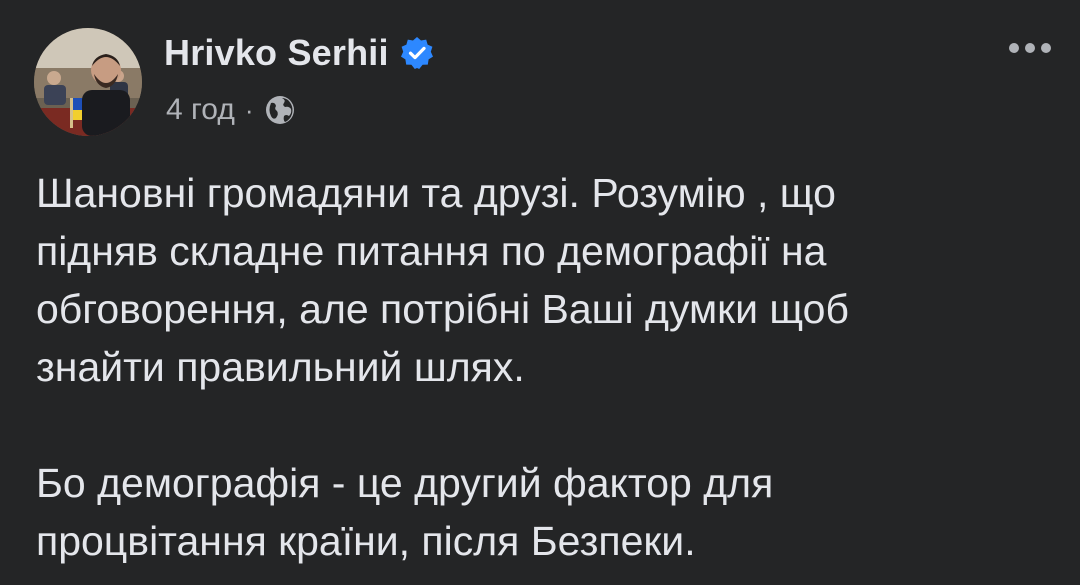 This screenshot has height=585, width=1080. I want to click on more-options-button, so click(1030, 48).